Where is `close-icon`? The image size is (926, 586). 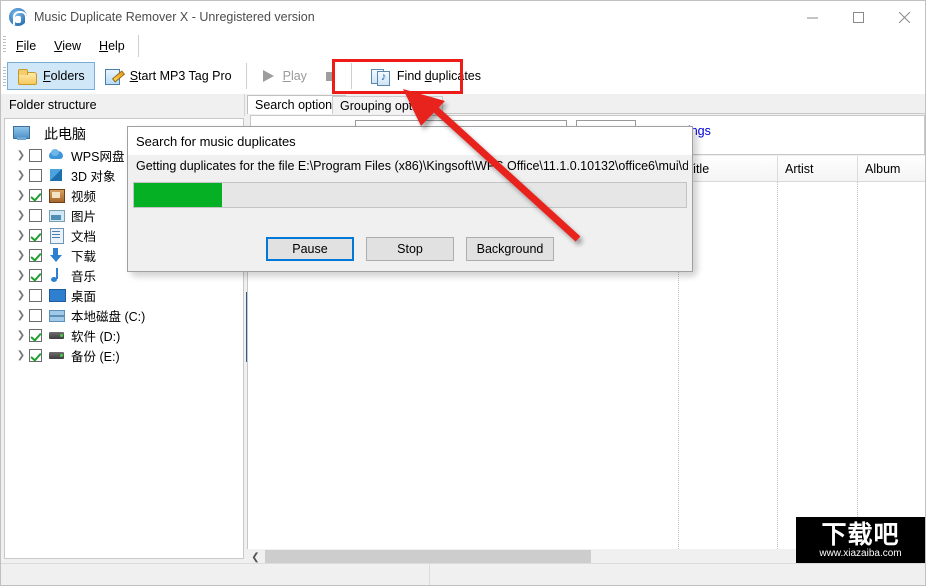 close-icon is located at coordinates (903, 17).